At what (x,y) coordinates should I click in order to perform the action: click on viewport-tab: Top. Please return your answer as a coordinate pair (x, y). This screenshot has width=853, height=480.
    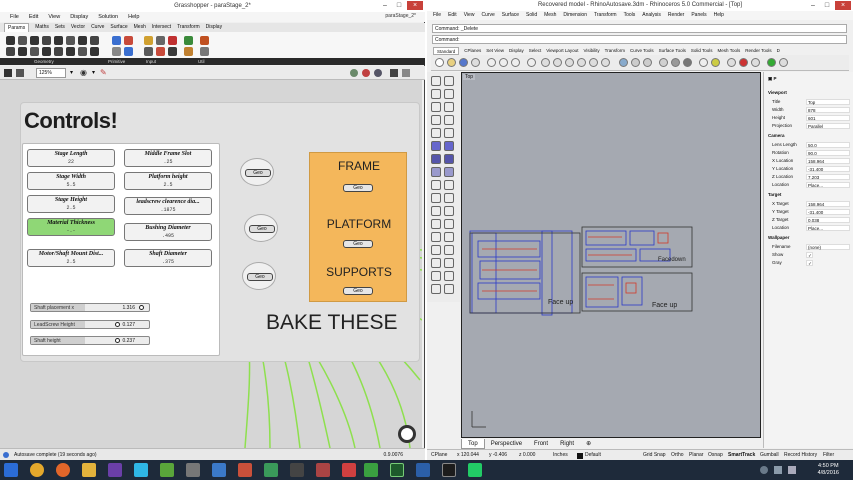
    Looking at the image, I should click on (473, 444).